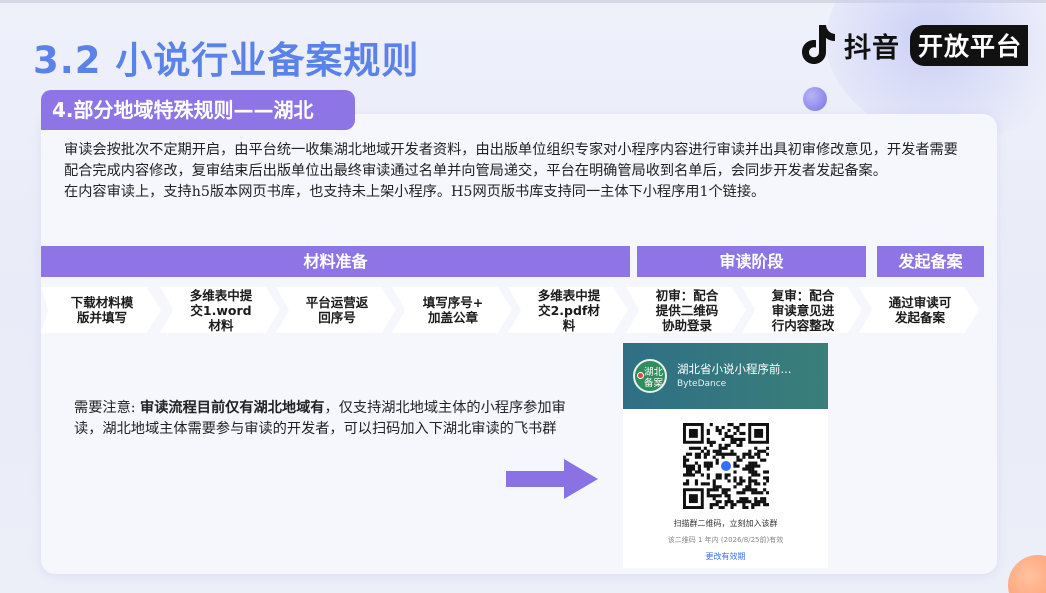 This screenshot has height=593, width=1046. I want to click on step-return-number: 平台运营返 回序号, so click(336, 310).